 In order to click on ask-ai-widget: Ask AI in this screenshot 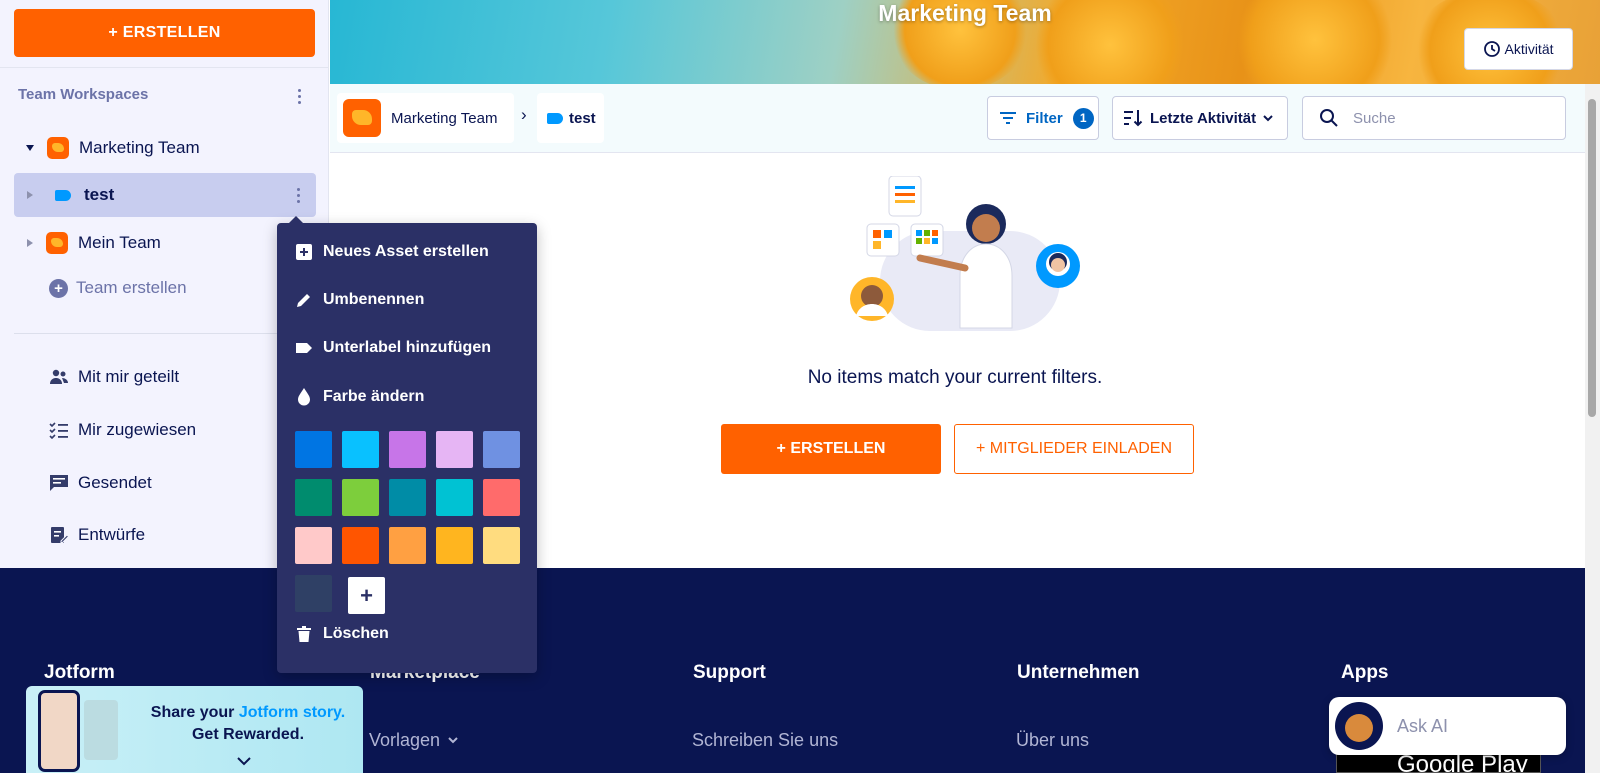, I will do `click(1447, 726)`.